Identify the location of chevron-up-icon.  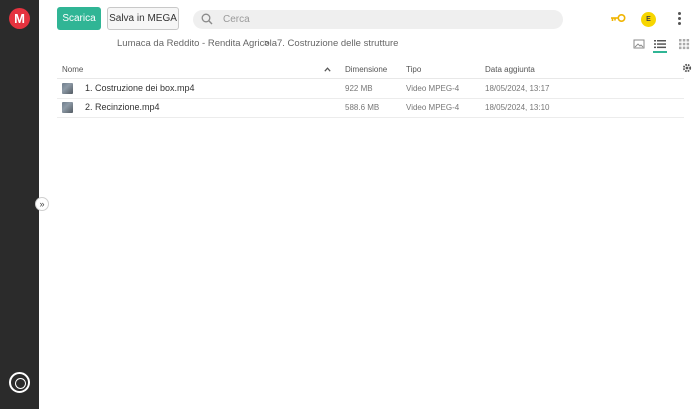
(327, 69).